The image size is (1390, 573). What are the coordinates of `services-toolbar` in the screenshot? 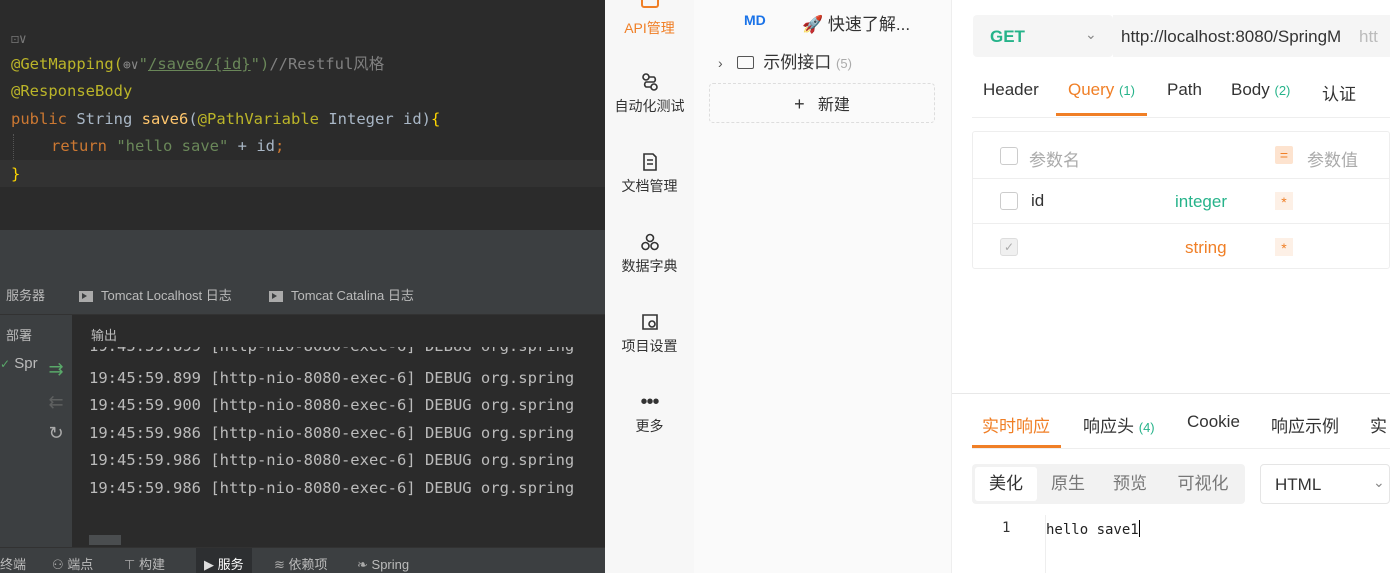 It's located at (302, 259).